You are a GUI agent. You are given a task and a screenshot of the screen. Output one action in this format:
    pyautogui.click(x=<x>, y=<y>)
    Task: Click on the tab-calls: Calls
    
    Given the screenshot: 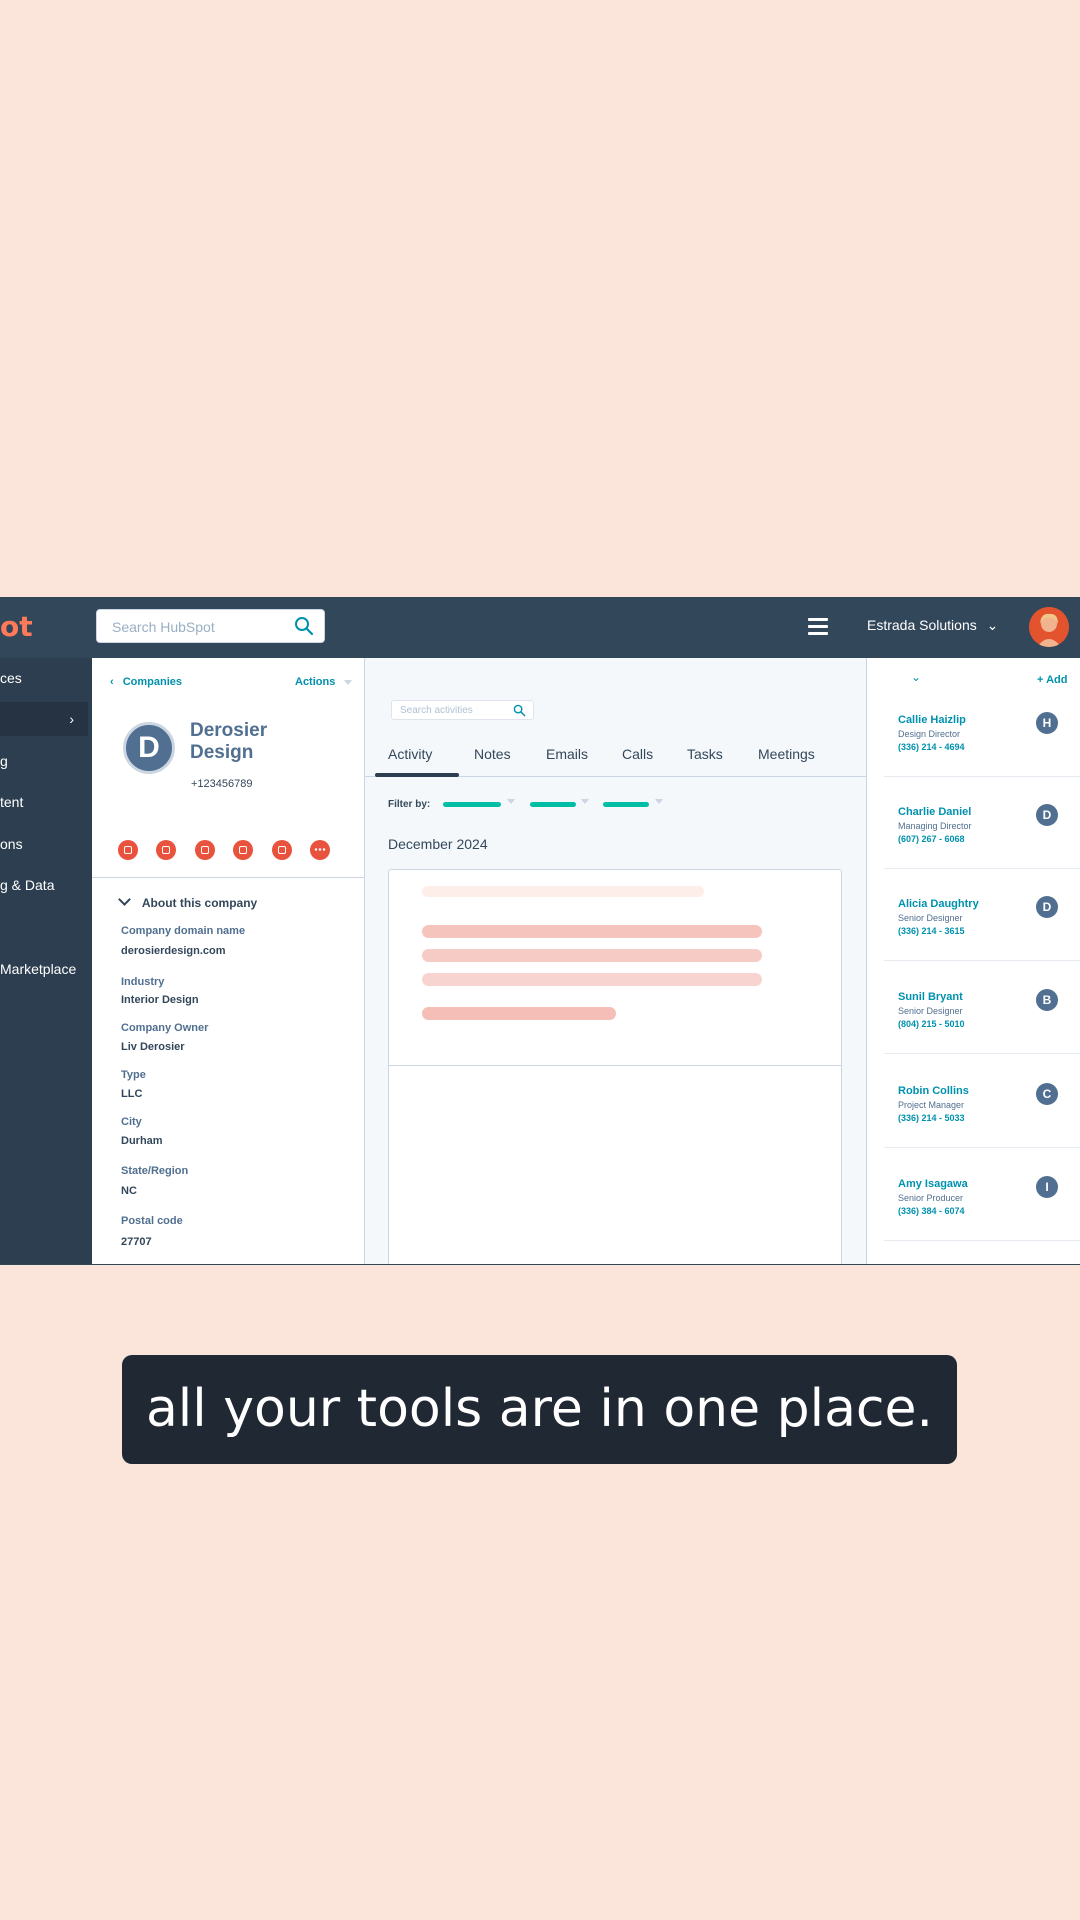 What is the action you would take?
    pyautogui.click(x=637, y=754)
    